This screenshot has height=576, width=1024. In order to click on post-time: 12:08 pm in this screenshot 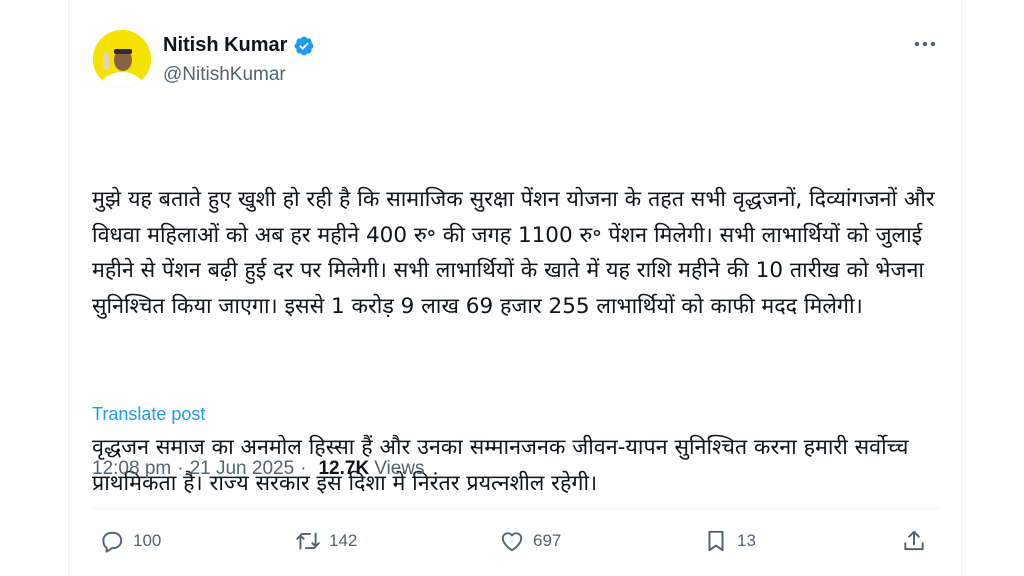, I will do `click(131, 469)`.